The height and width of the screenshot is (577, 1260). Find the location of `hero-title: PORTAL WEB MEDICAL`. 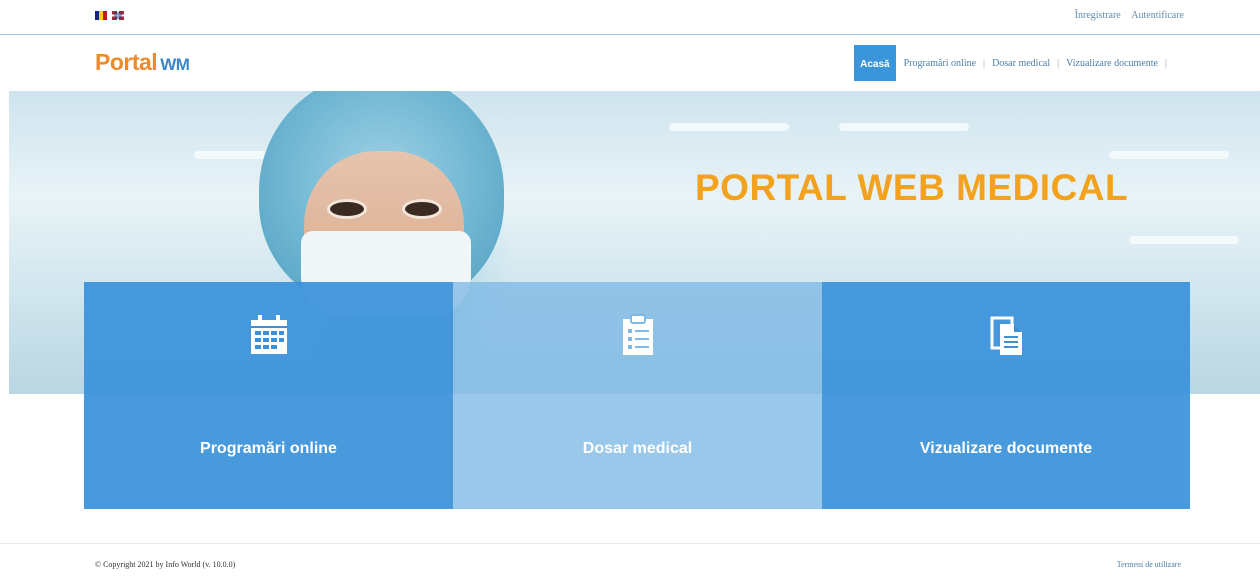

hero-title: PORTAL WEB MEDICAL is located at coordinates (912, 187).